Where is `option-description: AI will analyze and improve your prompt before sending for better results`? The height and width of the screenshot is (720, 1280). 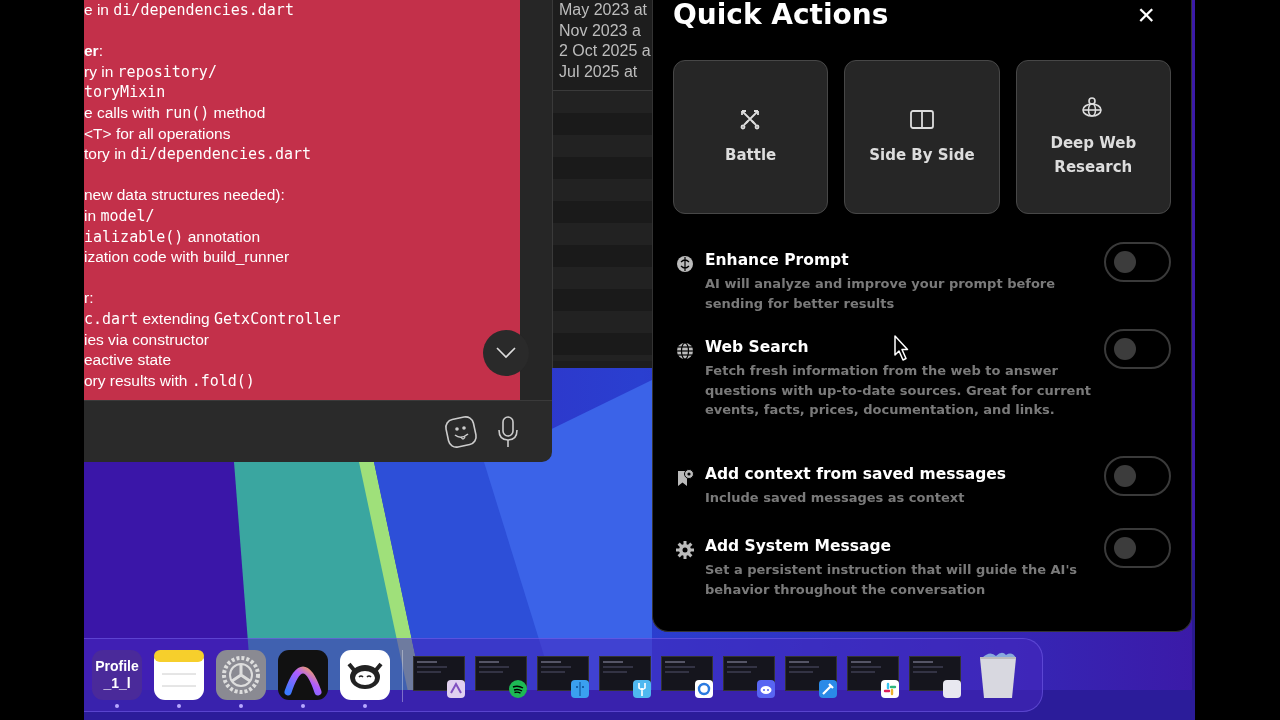 option-description: AI will analyze and improve your prompt before sending for better results is located at coordinates (881, 294).